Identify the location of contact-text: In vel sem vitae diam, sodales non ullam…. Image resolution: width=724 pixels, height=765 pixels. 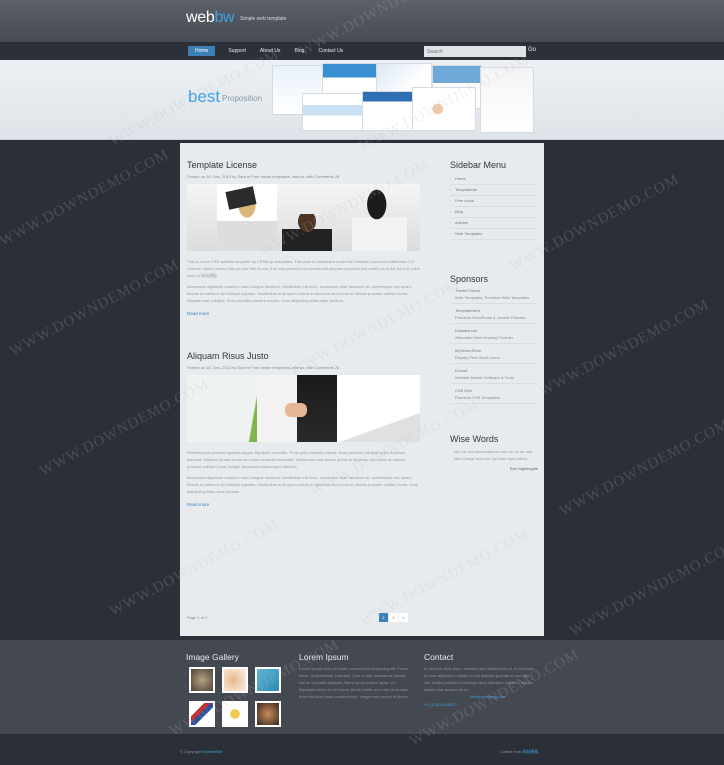
(479, 679).